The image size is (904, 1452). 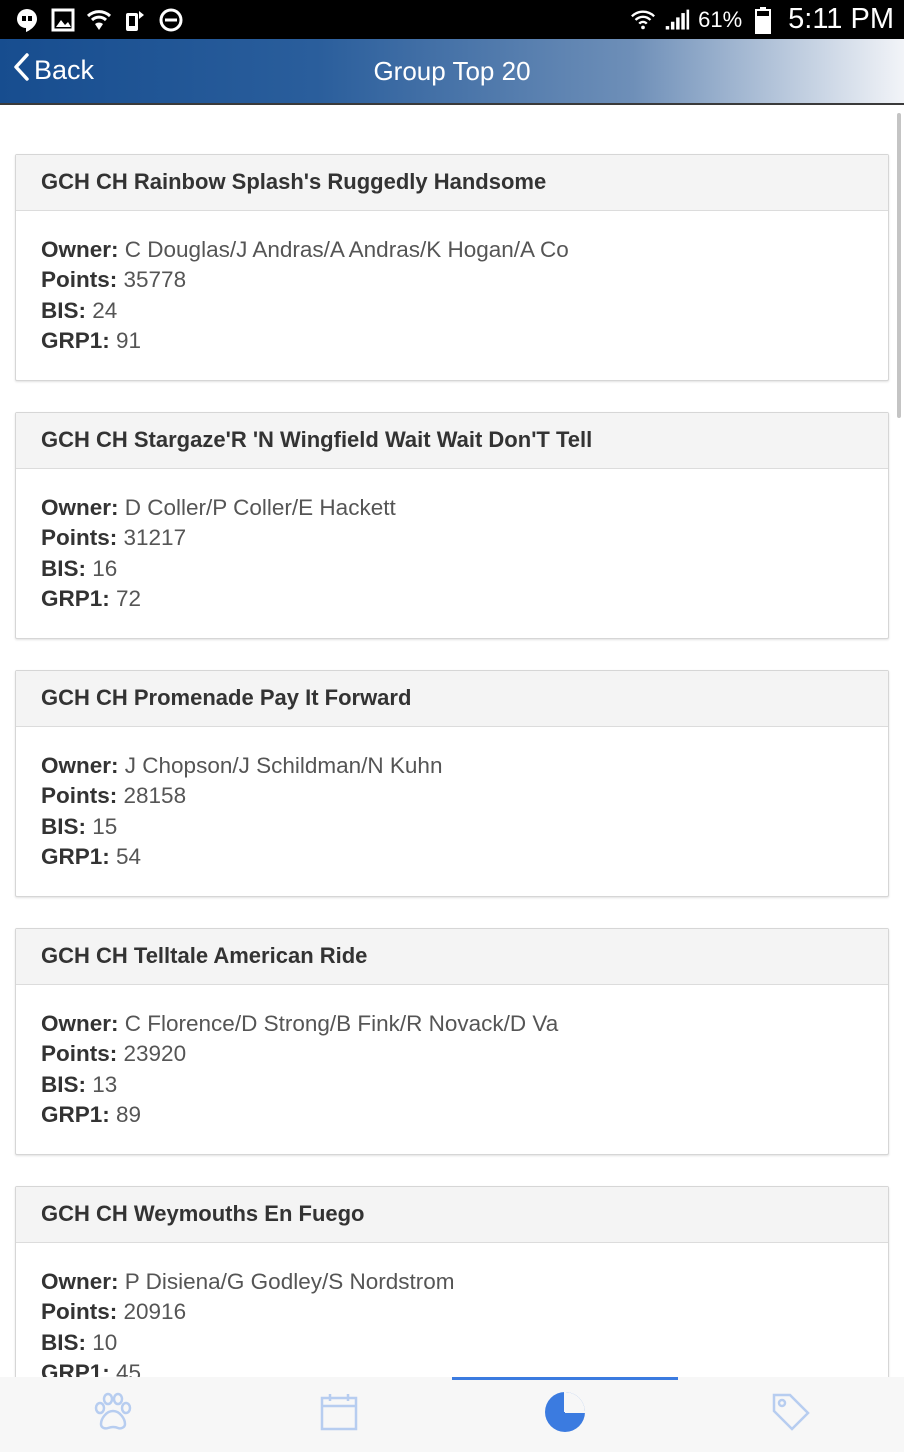 What do you see at coordinates (464, 1115) in the screenshot?
I see `grp1-row: GRP1: 89` at bounding box center [464, 1115].